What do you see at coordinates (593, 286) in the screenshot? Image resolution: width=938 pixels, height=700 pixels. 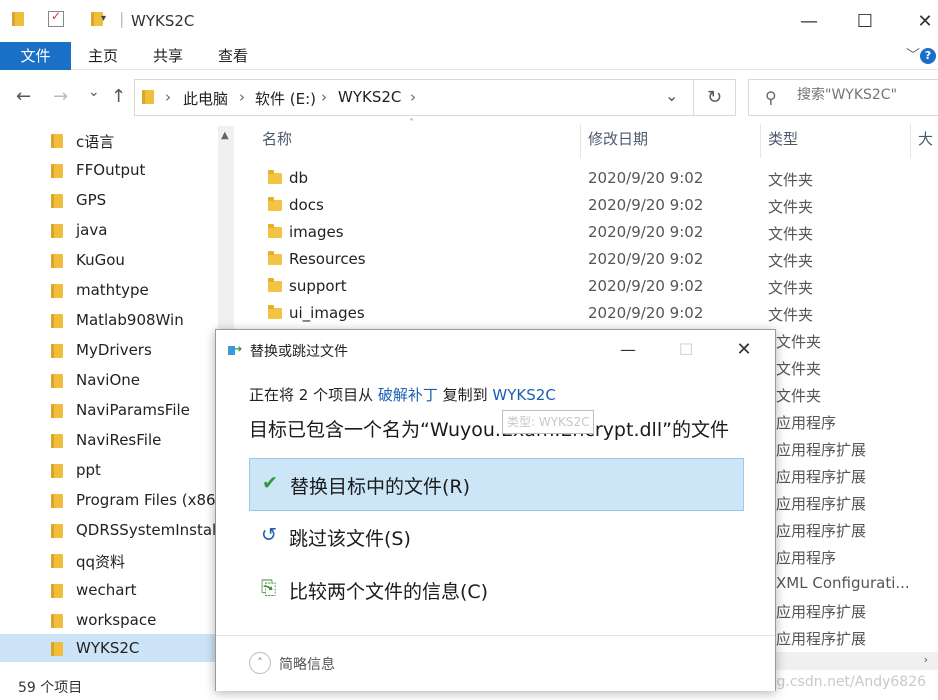 I see `file-row: support 2020/9/20 9:02 文件夹` at bounding box center [593, 286].